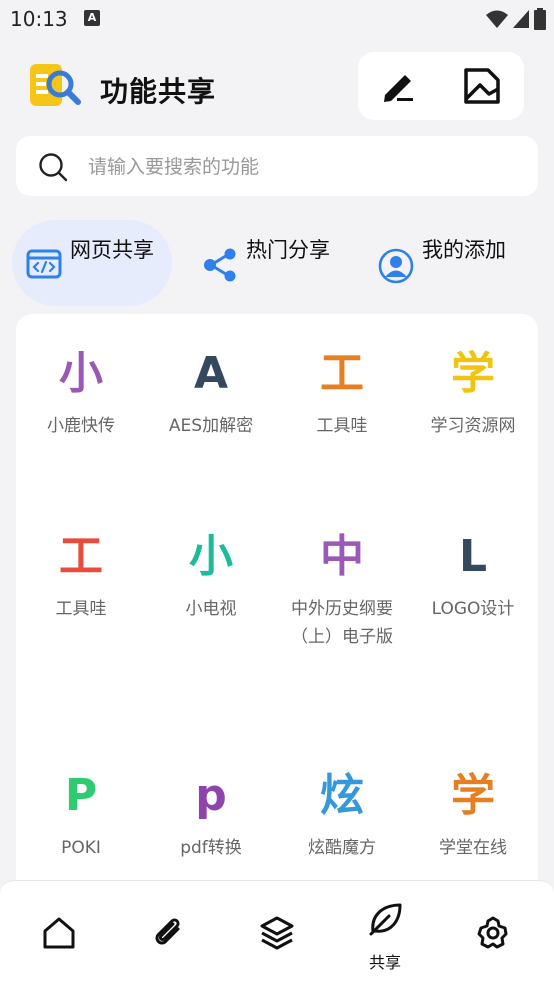 This screenshot has height=987, width=554. Describe the element at coordinates (277, 19) in the screenshot. I see `status-bar: 10:13 A` at that location.